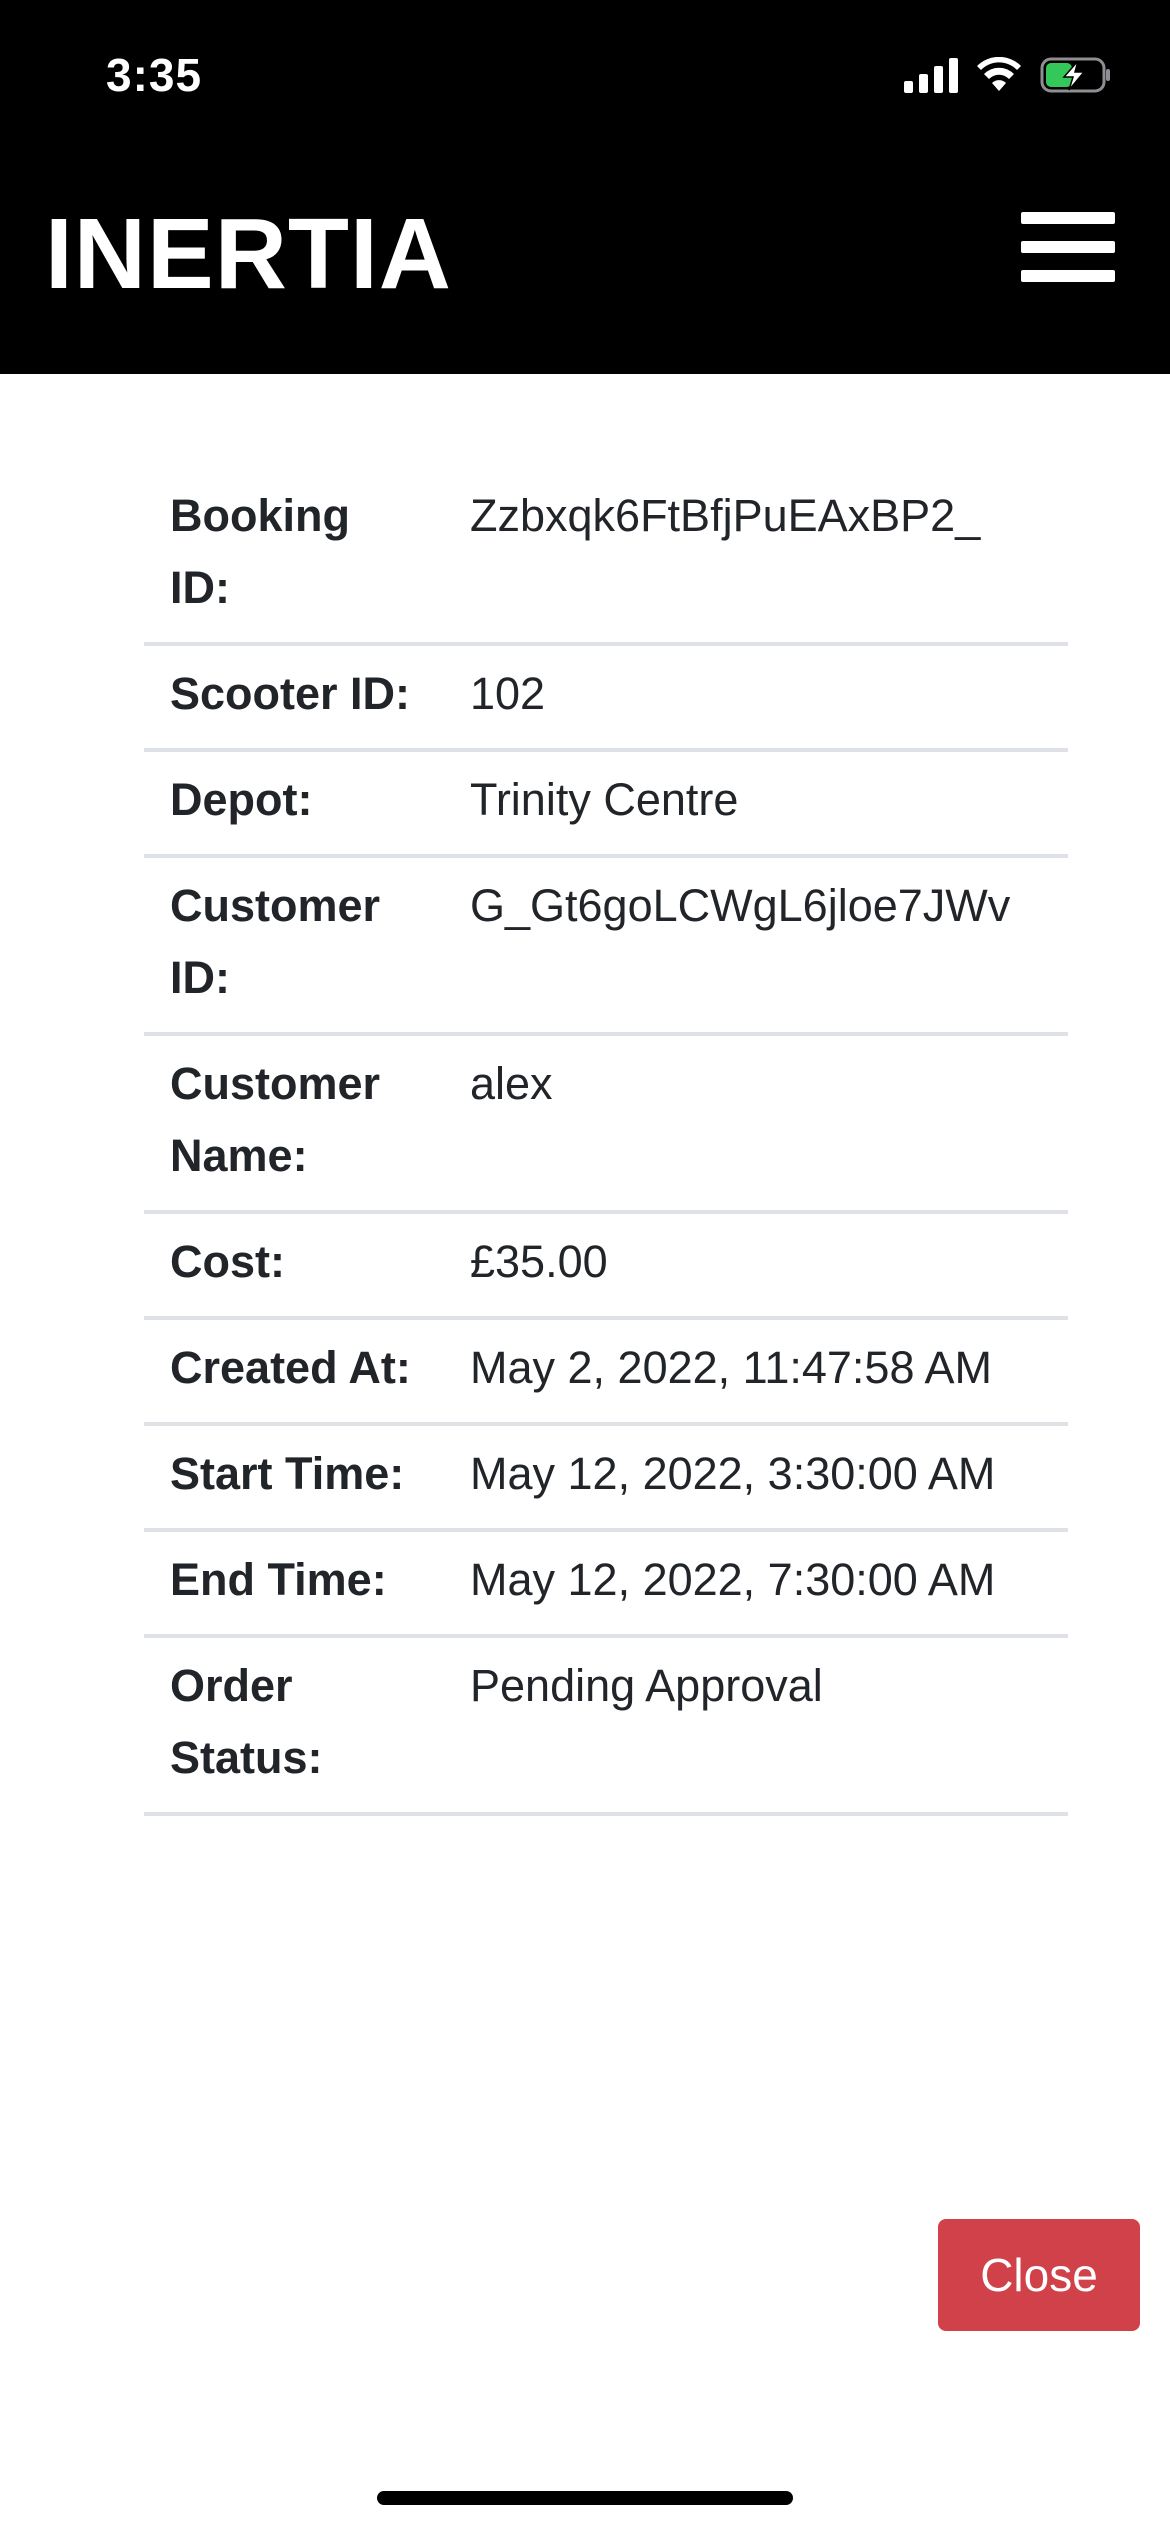  Describe the element at coordinates (294, 1478) in the screenshot. I see `row-label: Start Time:` at that location.